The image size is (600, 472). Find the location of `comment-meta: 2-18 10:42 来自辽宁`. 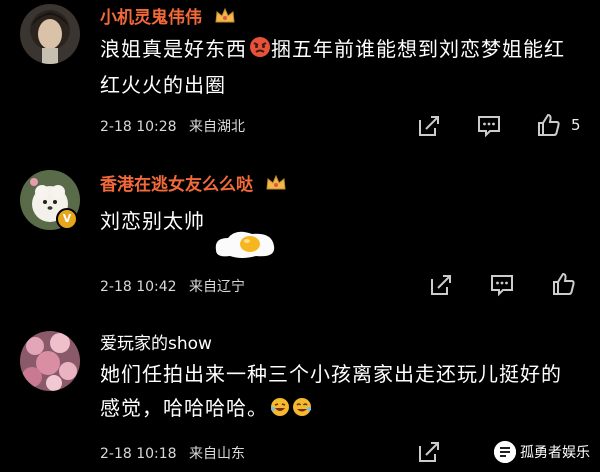

comment-meta: 2-18 10:42 来自辽宁 is located at coordinates (176, 286).